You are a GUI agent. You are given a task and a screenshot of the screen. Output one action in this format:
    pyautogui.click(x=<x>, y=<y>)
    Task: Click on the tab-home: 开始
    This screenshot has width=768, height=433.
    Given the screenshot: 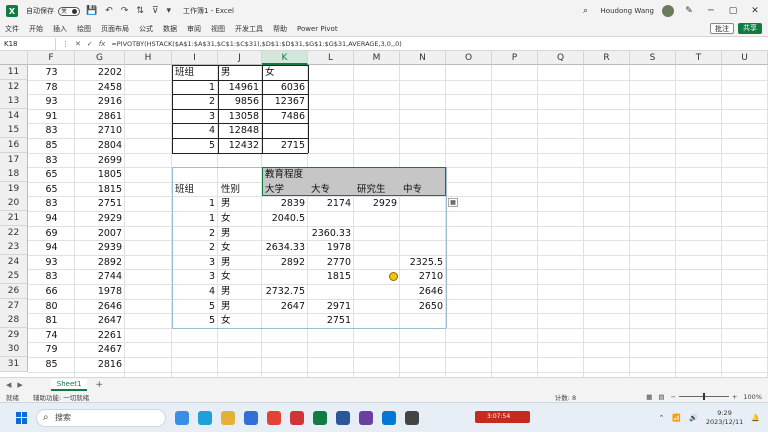 What is the action you would take?
    pyautogui.click(x=36, y=29)
    